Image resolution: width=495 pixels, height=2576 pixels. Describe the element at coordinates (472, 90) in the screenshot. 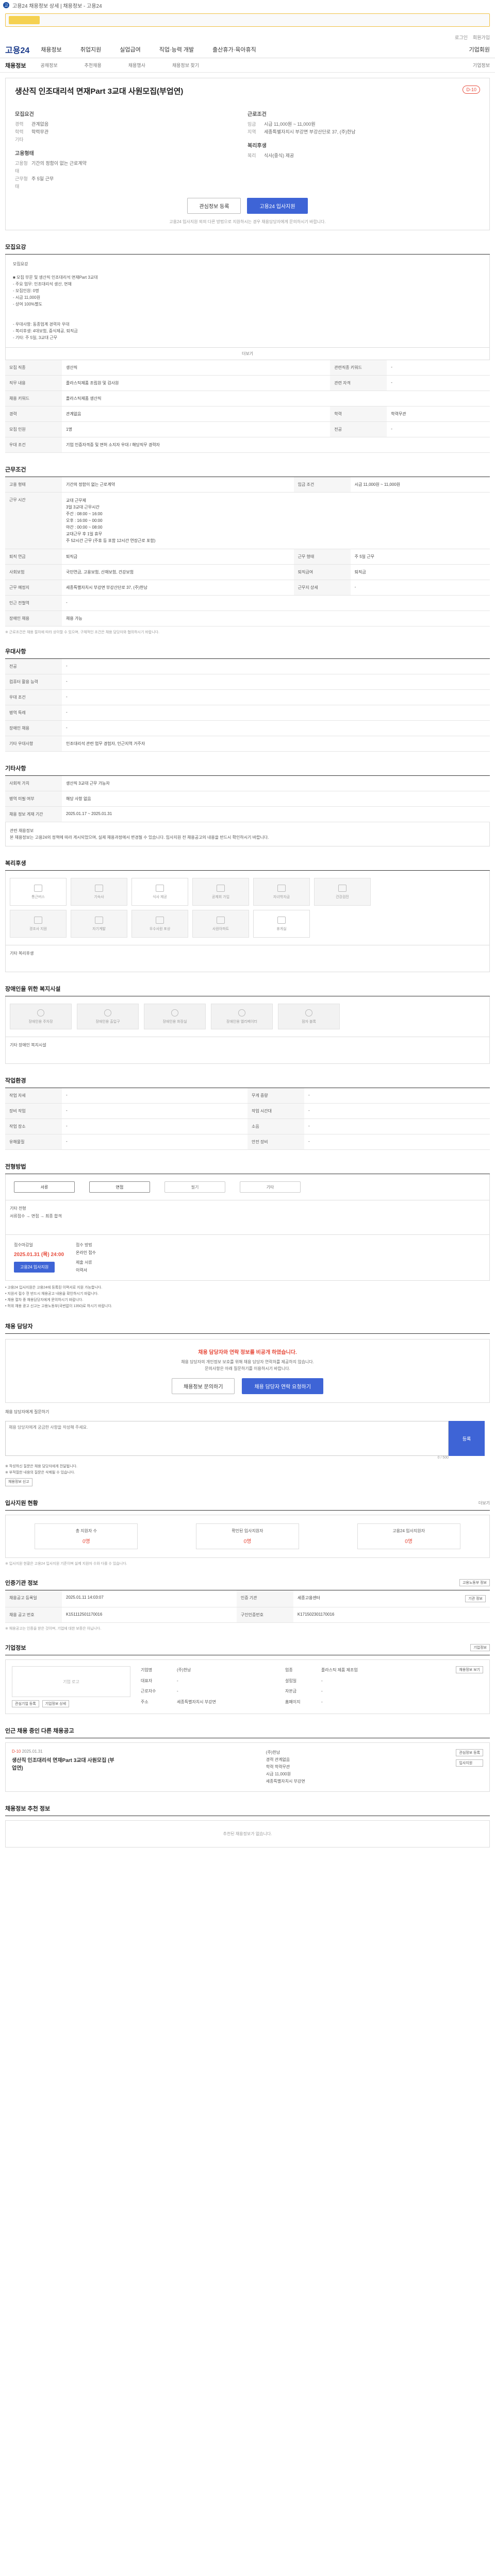

I see `dday-badge: D-10` at that location.